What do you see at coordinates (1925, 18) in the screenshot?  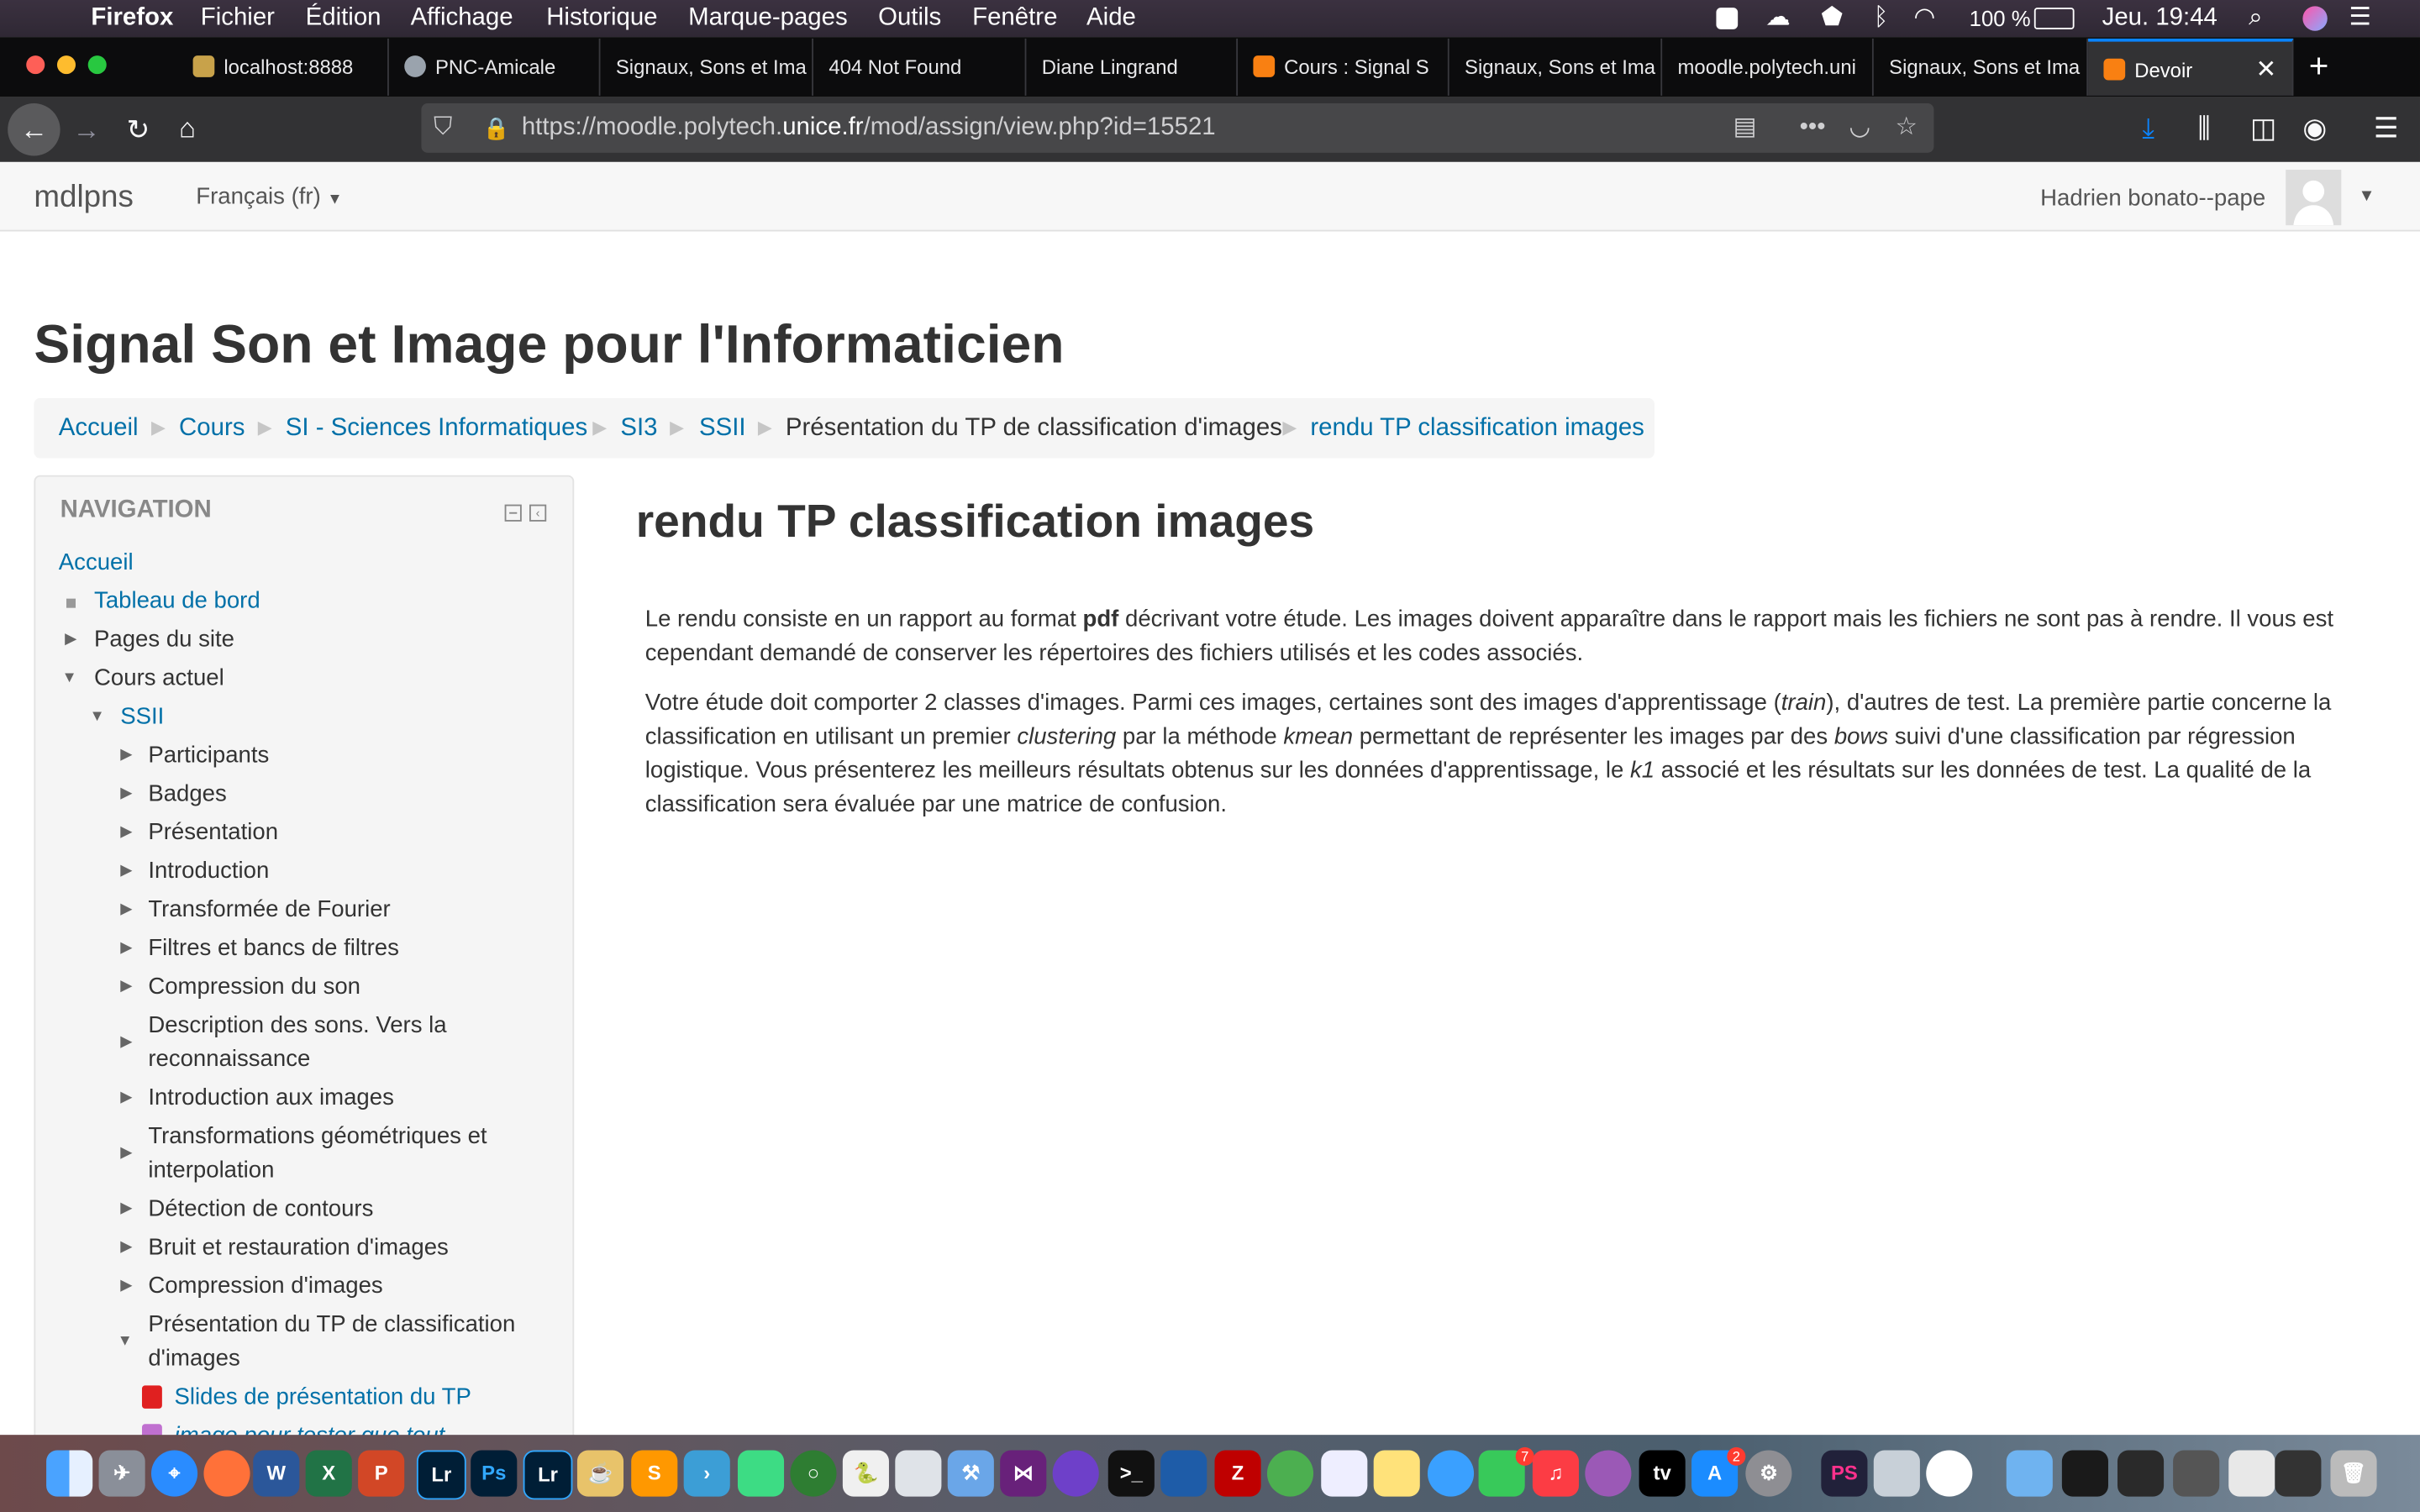 I see `wifi-icon: ◠` at bounding box center [1925, 18].